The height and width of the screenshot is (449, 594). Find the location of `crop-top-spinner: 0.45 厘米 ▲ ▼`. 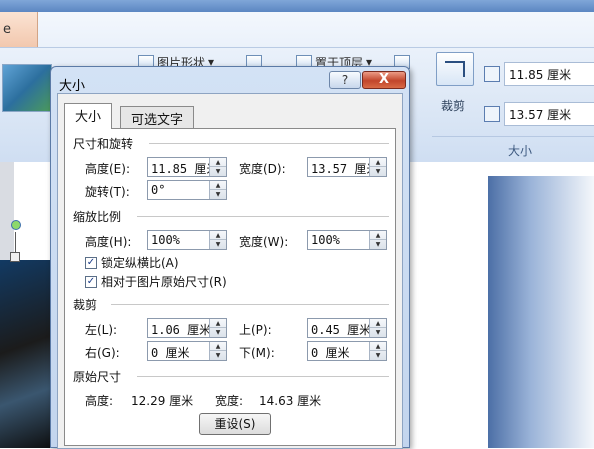

crop-top-spinner: 0.45 厘米 ▲ ▼ is located at coordinates (347, 328).